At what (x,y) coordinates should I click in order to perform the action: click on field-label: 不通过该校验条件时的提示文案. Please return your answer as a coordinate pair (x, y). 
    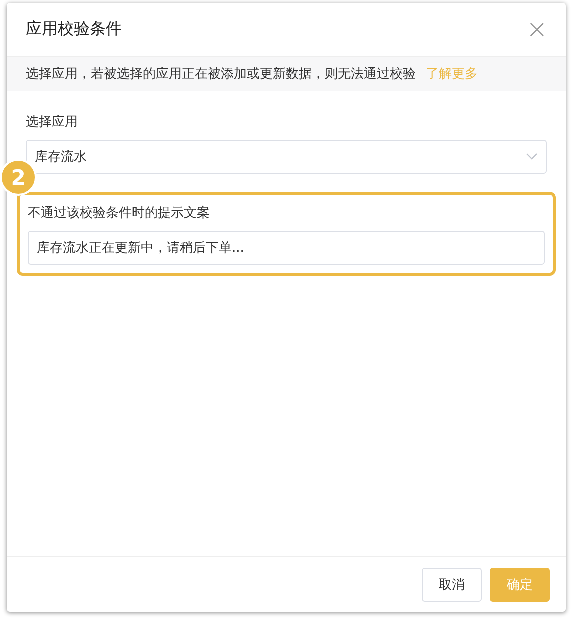
    Looking at the image, I should click on (119, 213).